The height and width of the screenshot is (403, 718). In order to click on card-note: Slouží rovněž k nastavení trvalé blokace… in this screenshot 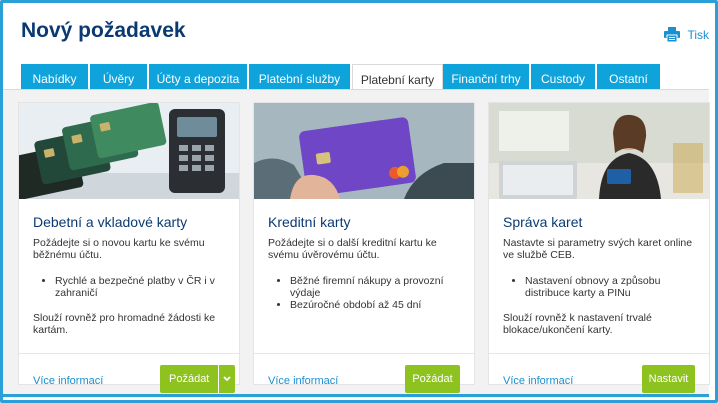, I will do `click(577, 324)`.